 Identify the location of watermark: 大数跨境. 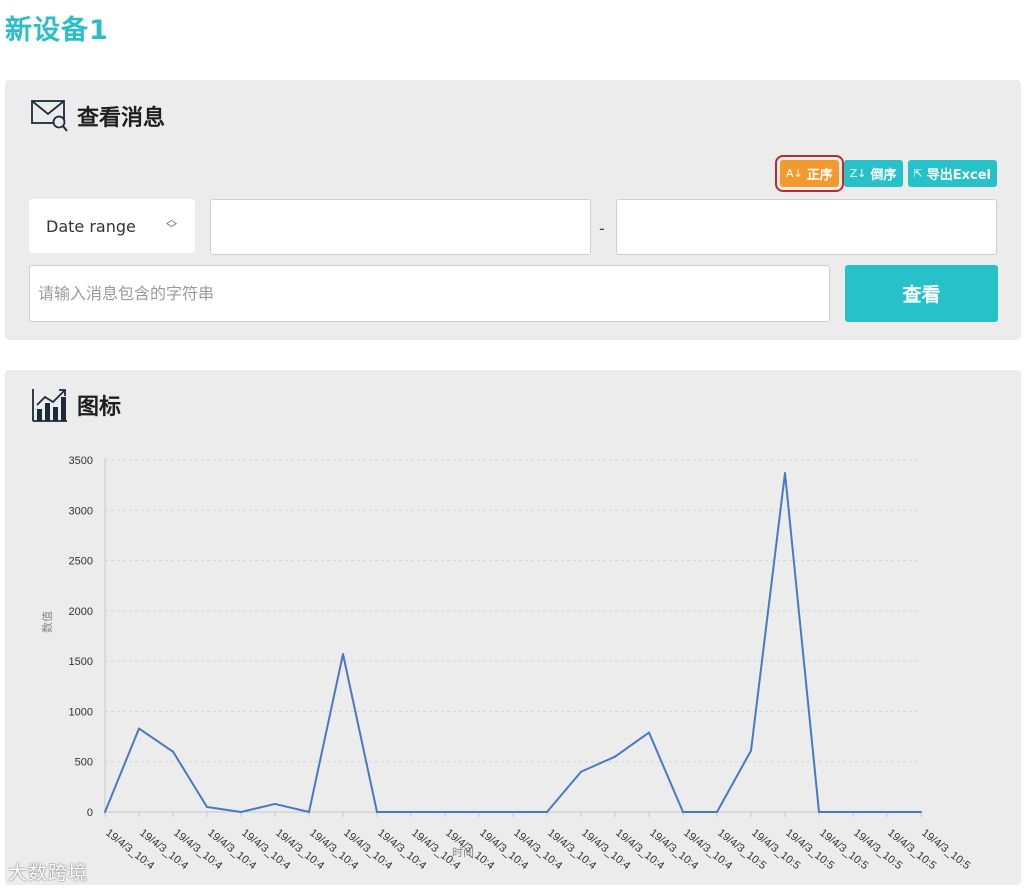
(48, 873).